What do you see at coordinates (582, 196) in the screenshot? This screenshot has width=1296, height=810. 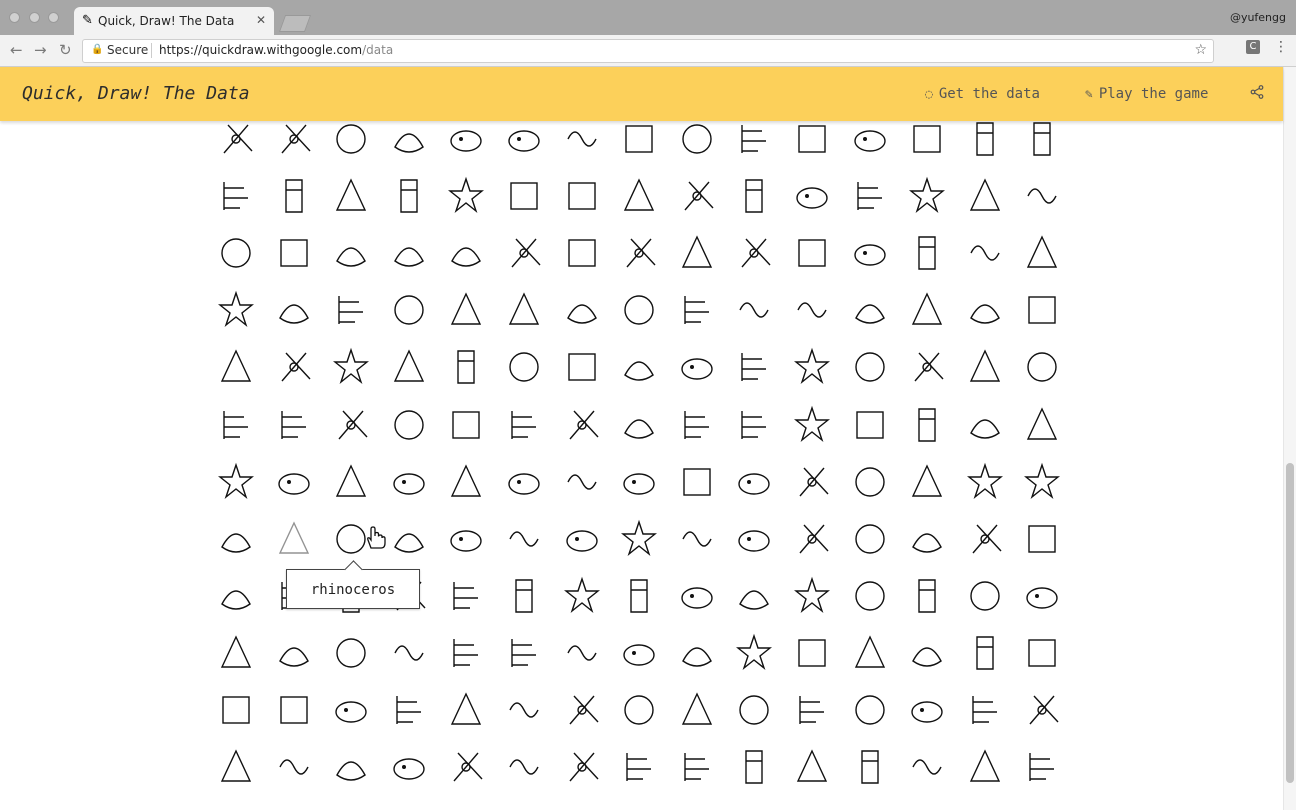 I see `jacket-doodle-icon` at bounding box center [582, 196].